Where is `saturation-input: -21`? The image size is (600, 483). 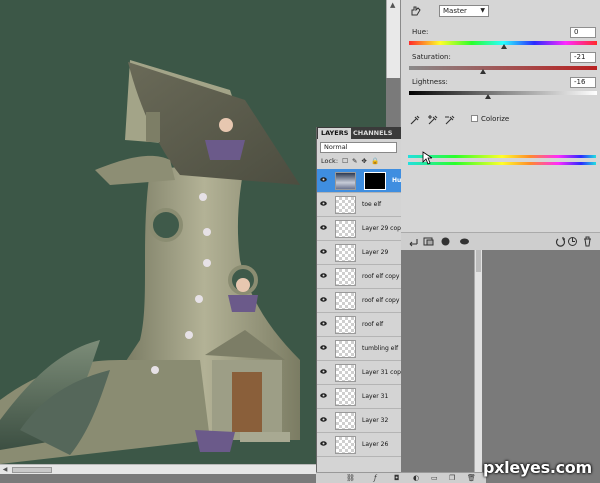 saturation-input: -21 is located at coordinates (583, 57).